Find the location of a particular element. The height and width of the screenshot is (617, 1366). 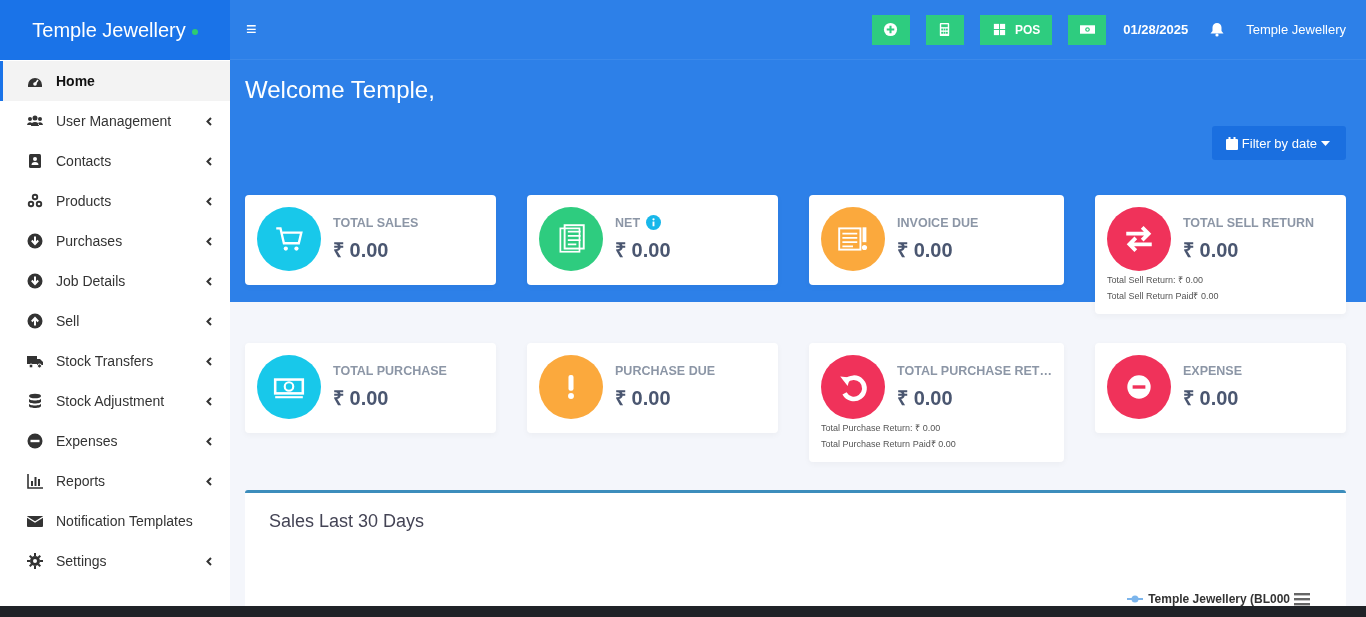

plus-circle-icon is located at coordinates (891, 29).